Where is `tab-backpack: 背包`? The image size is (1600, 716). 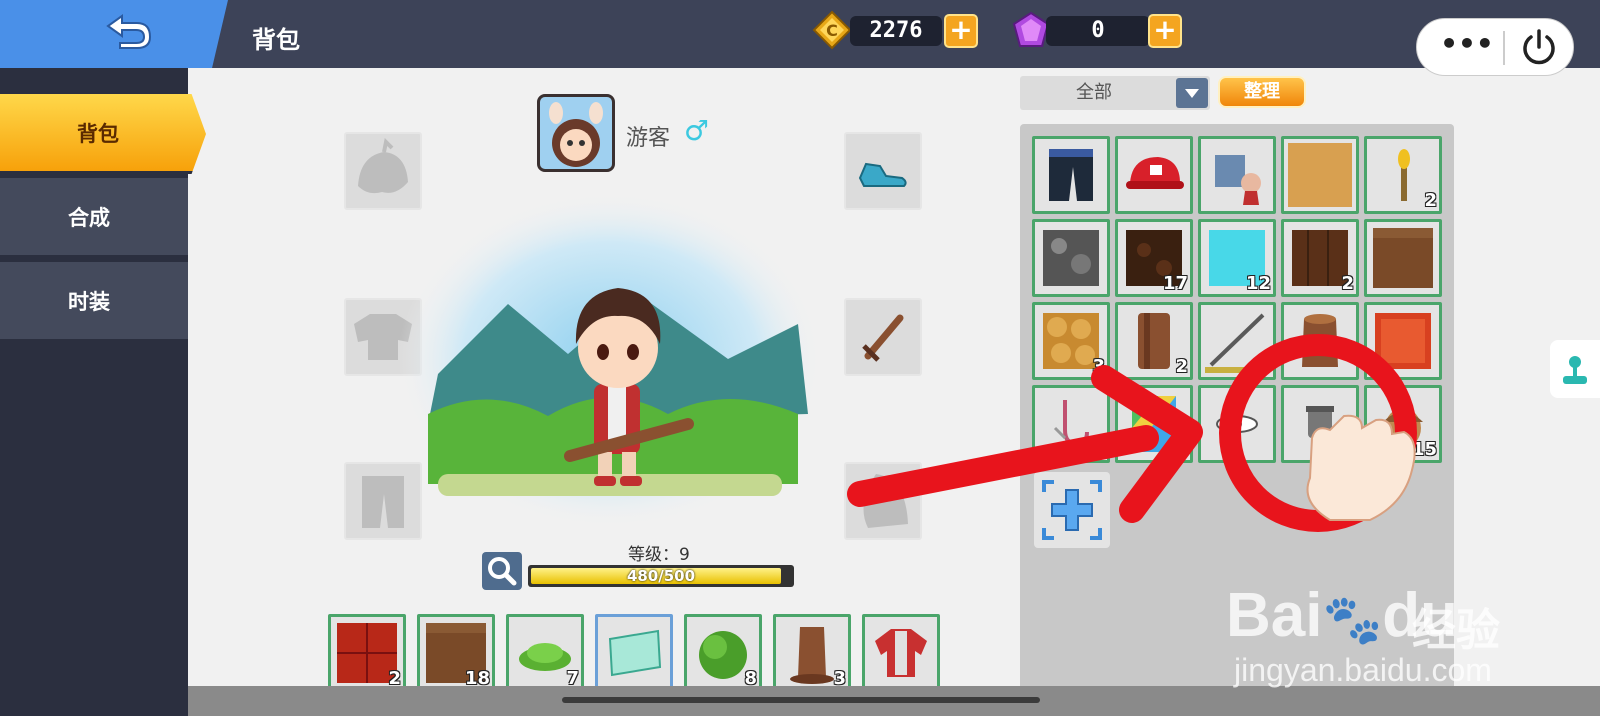
tab-backpack: 背包 is located at coordinates (103, 134).